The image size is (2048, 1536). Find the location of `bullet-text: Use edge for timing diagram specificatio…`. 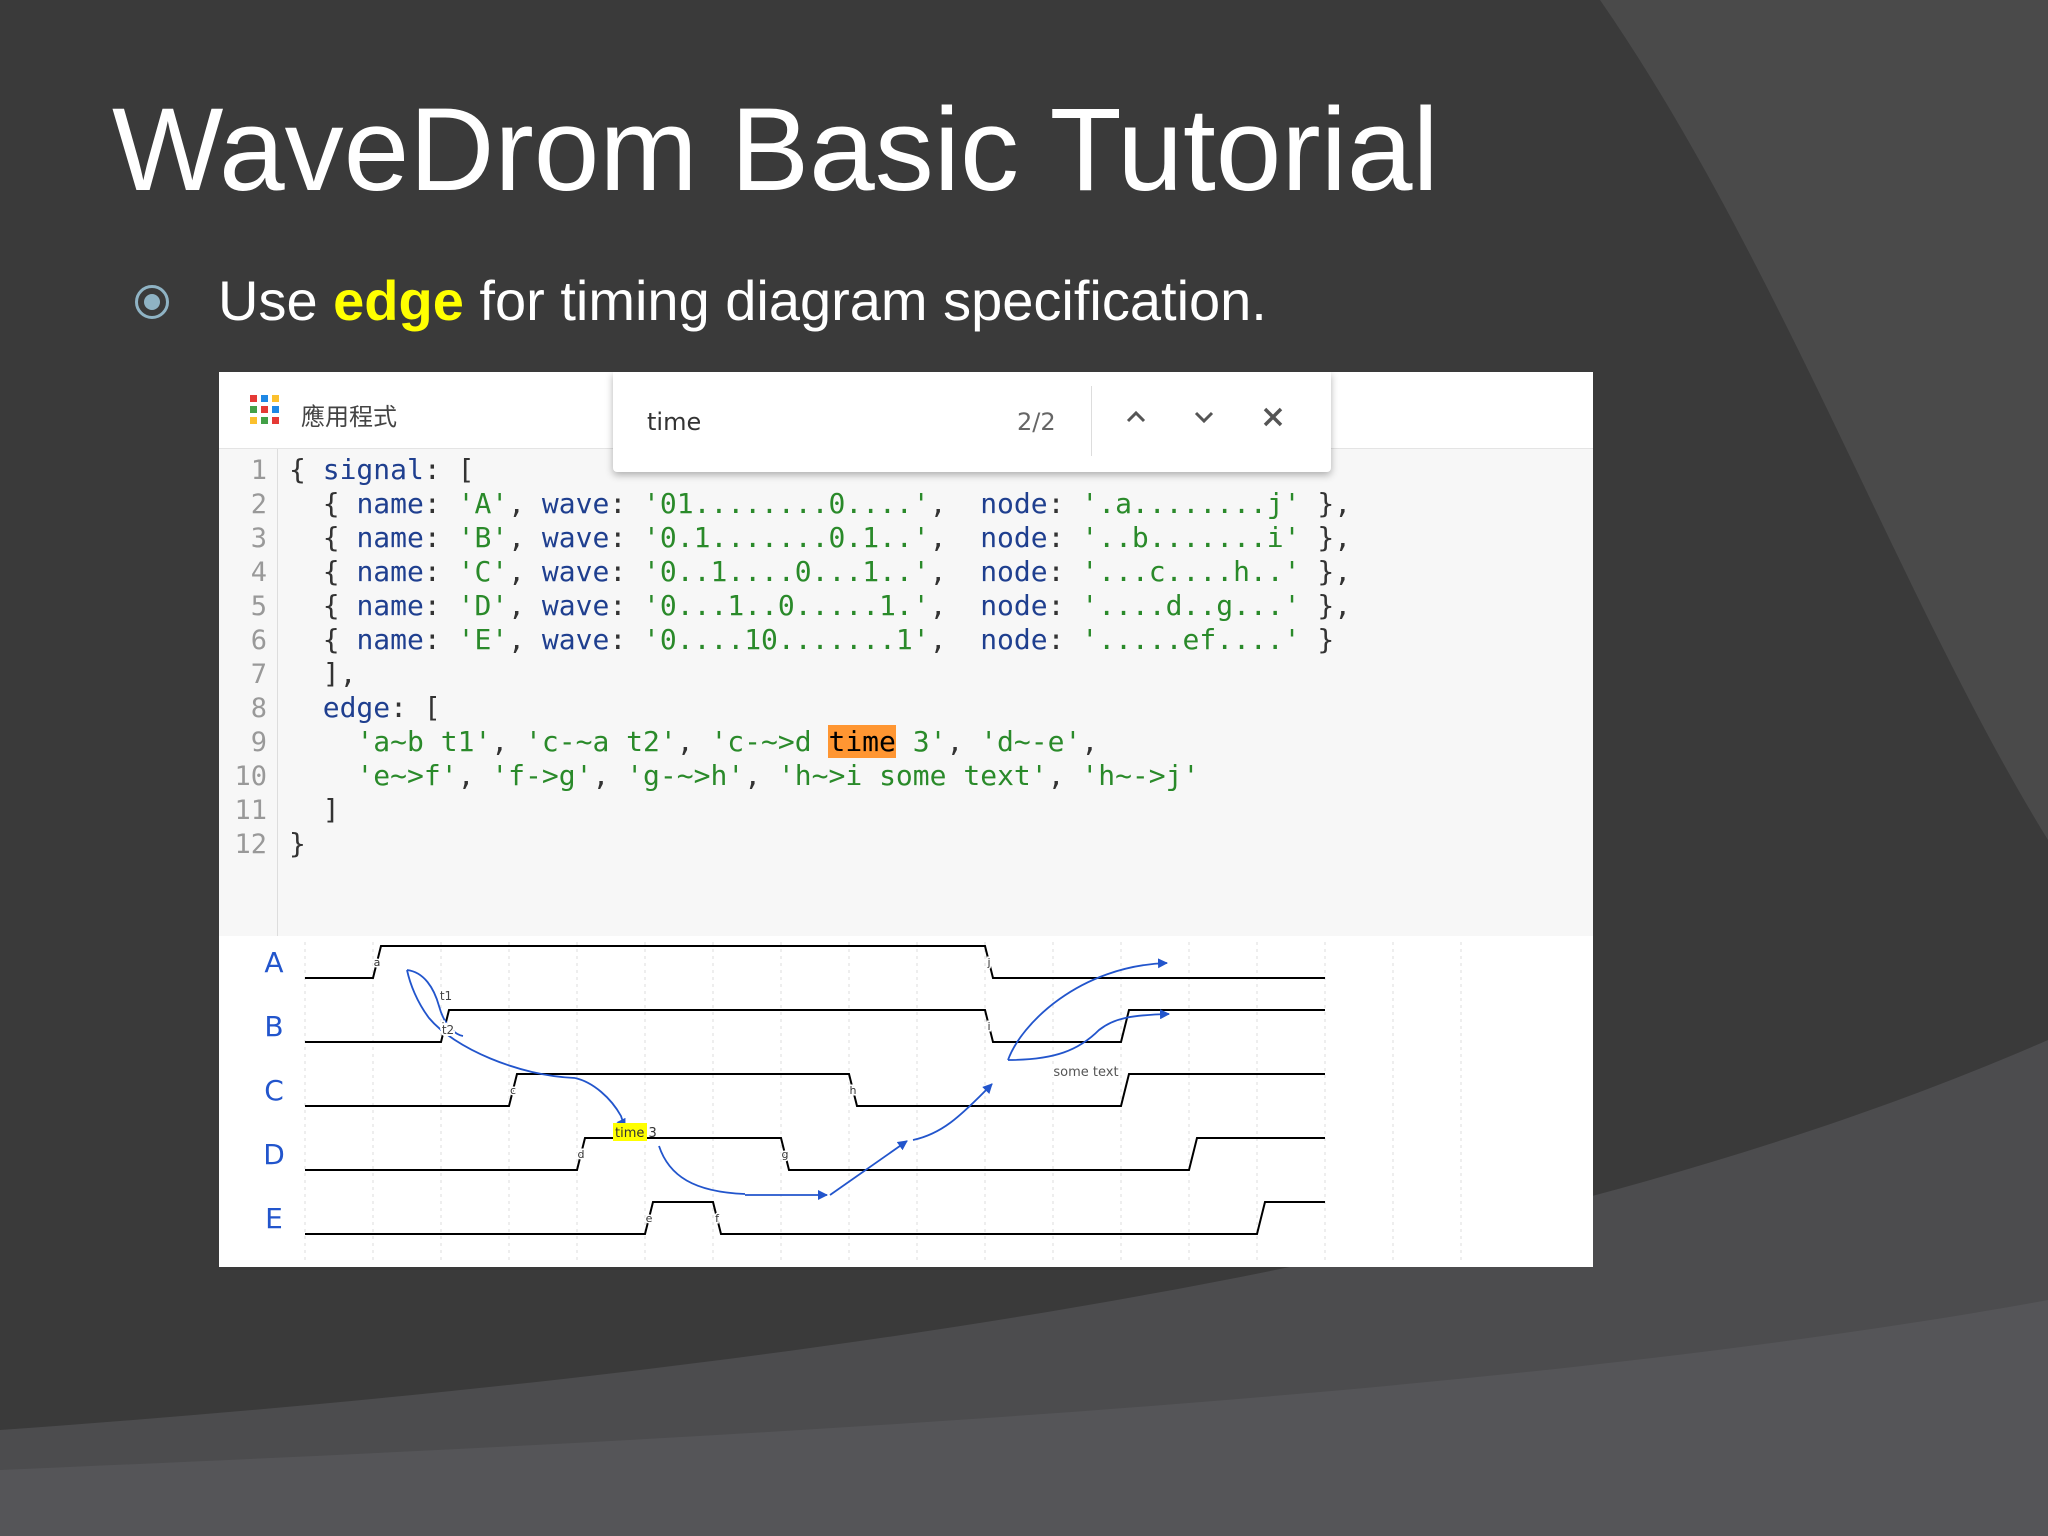

bullet-text: Use edge for timing diagram specificatio… is located at coordinates (742, 300).